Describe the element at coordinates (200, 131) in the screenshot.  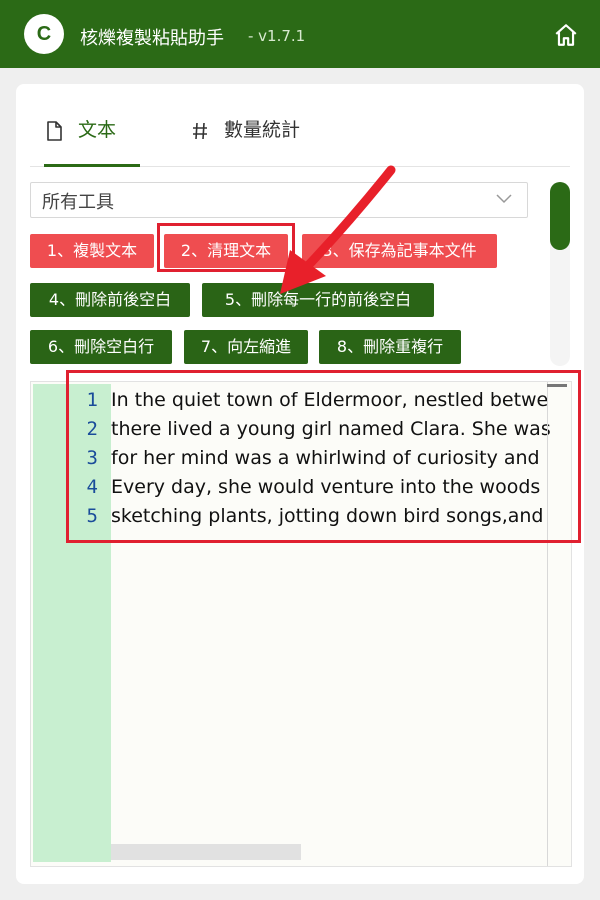
I see `hash-icon` at that location.